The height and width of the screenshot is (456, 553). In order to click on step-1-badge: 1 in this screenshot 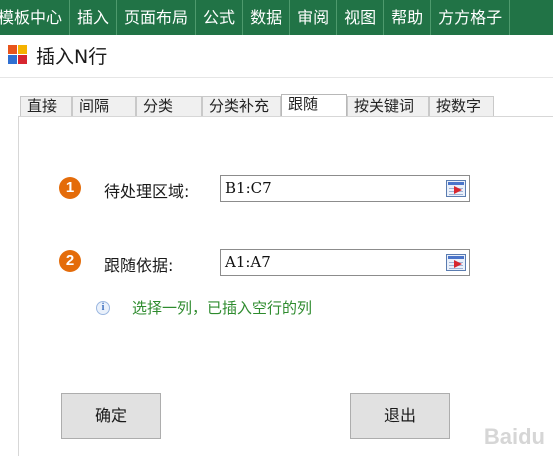, I will do `click(70, 188)`.